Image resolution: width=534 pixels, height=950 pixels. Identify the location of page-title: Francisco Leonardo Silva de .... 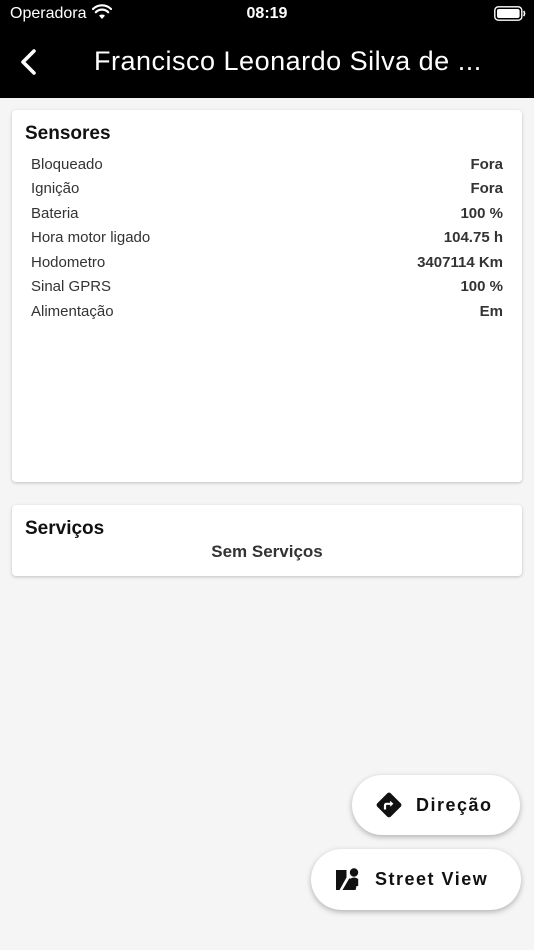
(288, 61).